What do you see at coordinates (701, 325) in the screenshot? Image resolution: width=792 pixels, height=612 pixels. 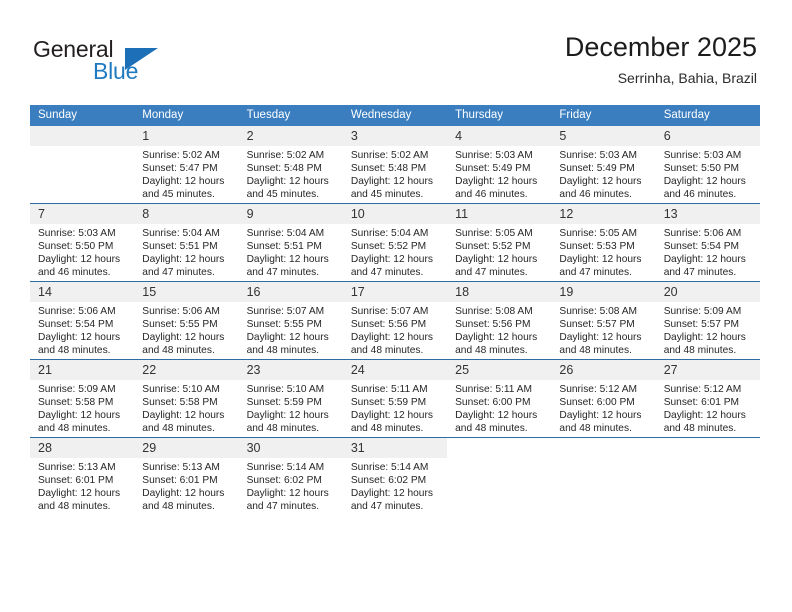 I see `sunset-text: Sunset: 5:57 PM` at bounding box center [701, 325].